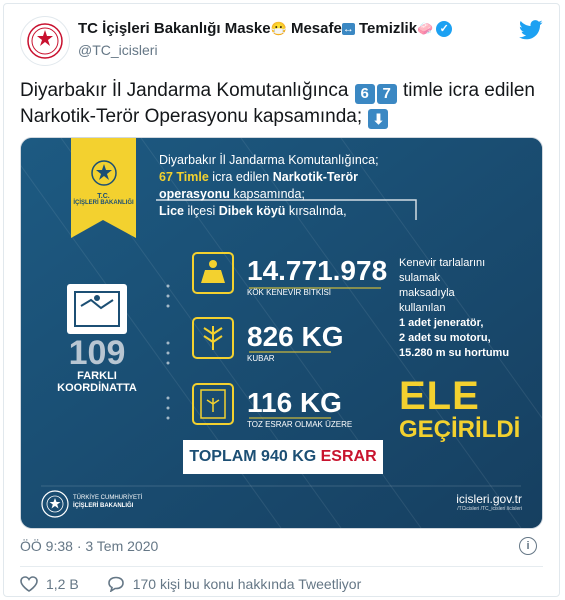  Describe the element at coordinates (364, 94) in the screenshot. I see `keycap-6-icon: 6` at that location.